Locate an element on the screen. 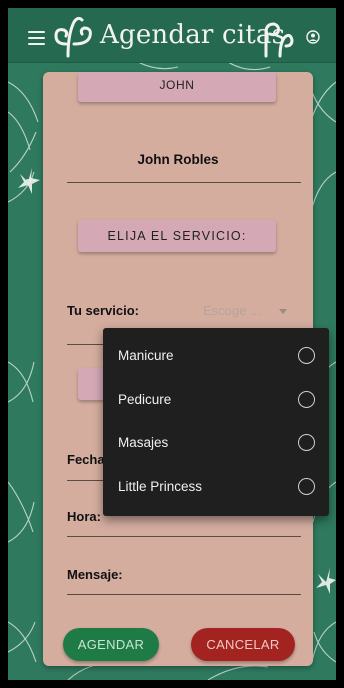  swirl-ornament-left is located at coordinates (73, 37).